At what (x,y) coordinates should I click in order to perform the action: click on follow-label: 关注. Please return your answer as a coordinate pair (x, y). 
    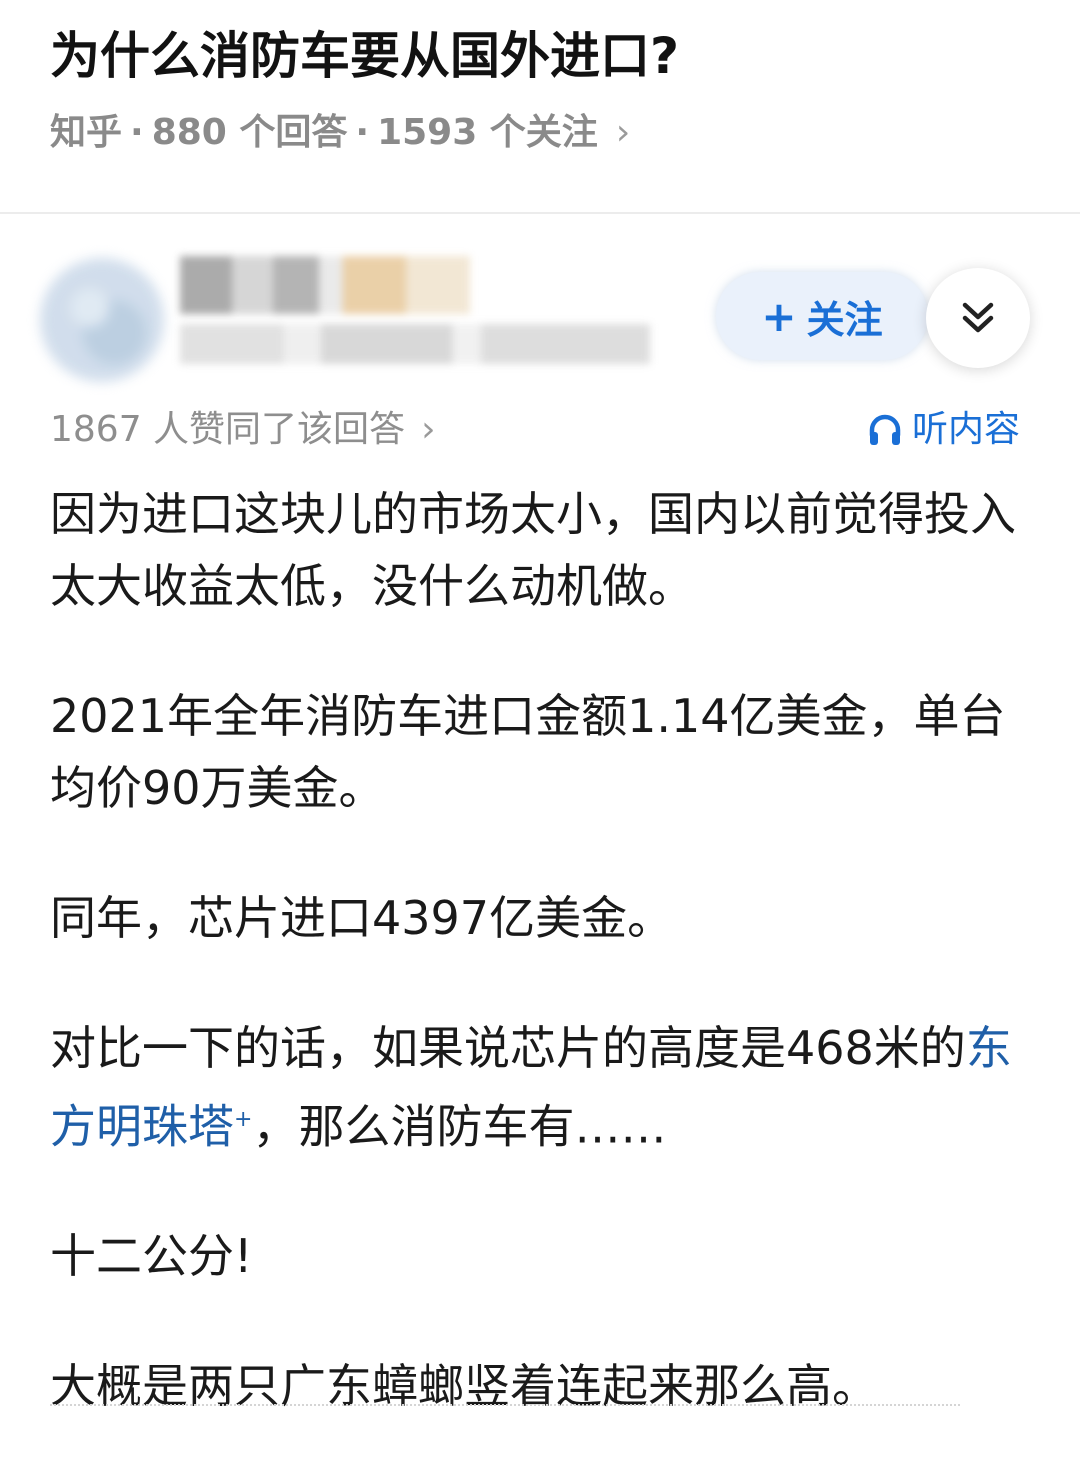
    Looking at the image, I should click on (844, 319).